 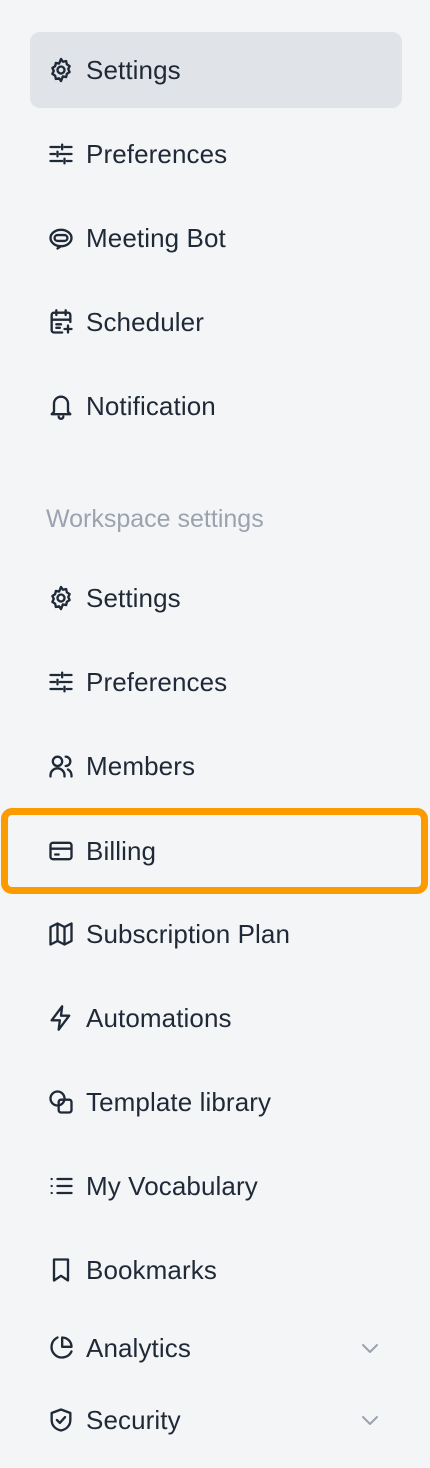 I want to click on sidebar-item-label: Template library, so click(x=179, y=1101).